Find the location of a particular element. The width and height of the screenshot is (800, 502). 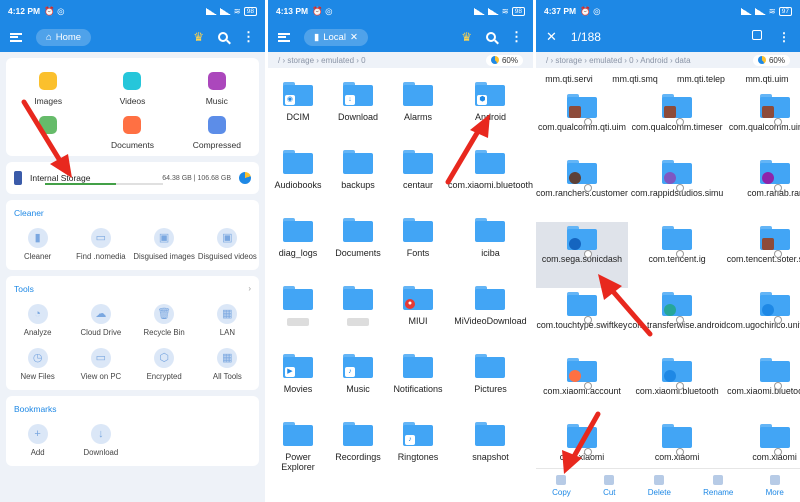

breadcrumb: / › storage › emulated › 0 60% is located at coordinates (400, 60).